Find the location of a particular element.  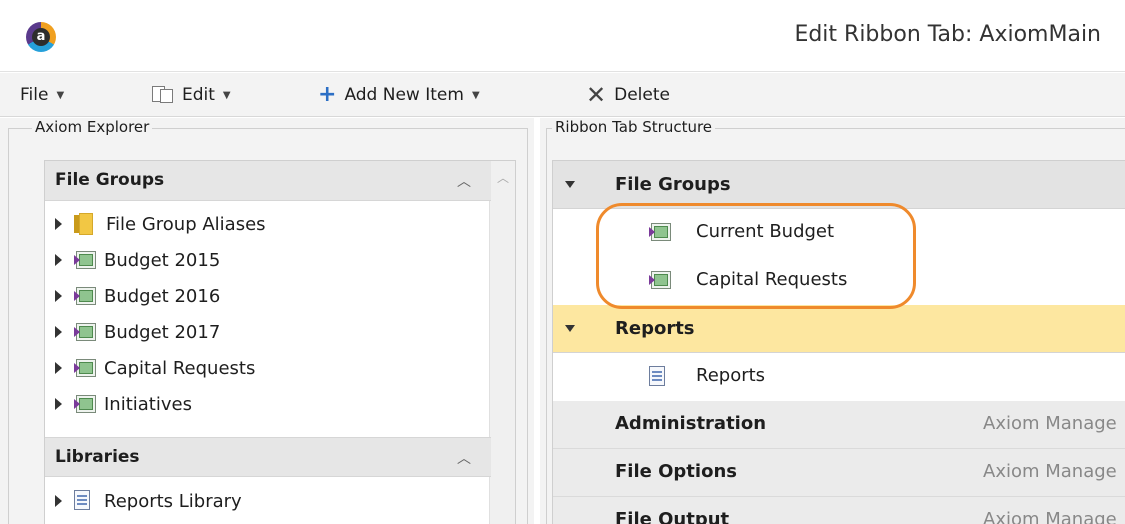

tree-item-reports-library: Reports Library is located at coordinates (280, 501).